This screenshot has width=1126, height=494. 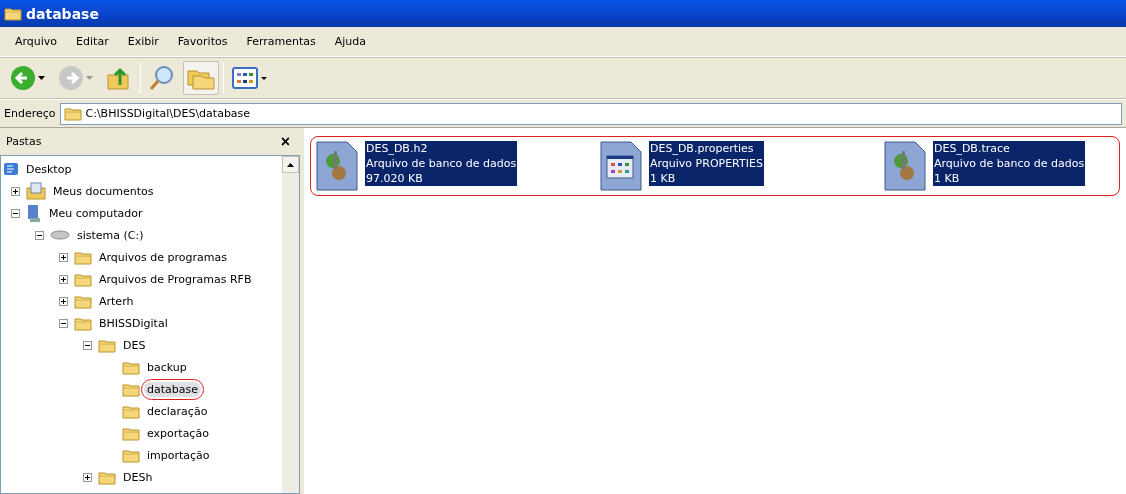 What do you see at coordinates (163, 257) in the screenshot?
I see `tree-item: Arquivos de programas` at bounding box center [163, 257].